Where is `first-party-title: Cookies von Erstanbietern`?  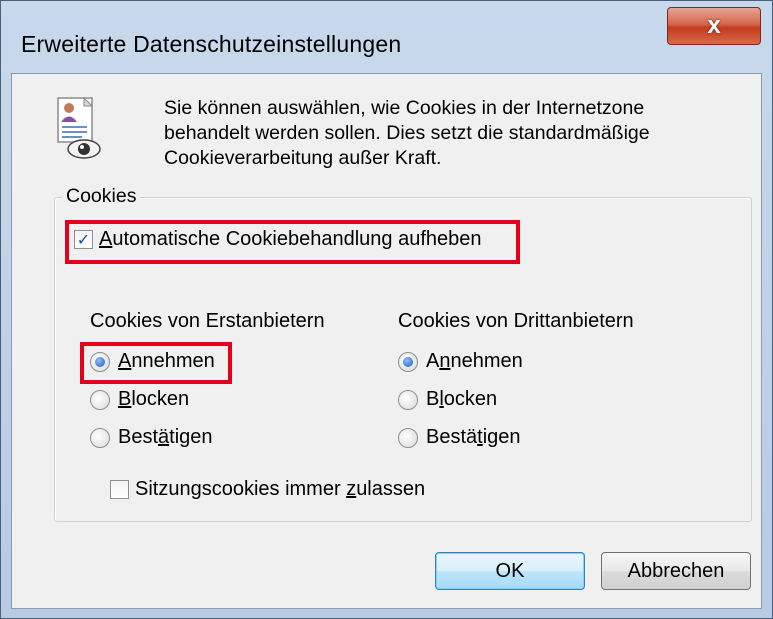
first-party-title: Cookies von Erstanbietern is located at coordinates (207, 321).